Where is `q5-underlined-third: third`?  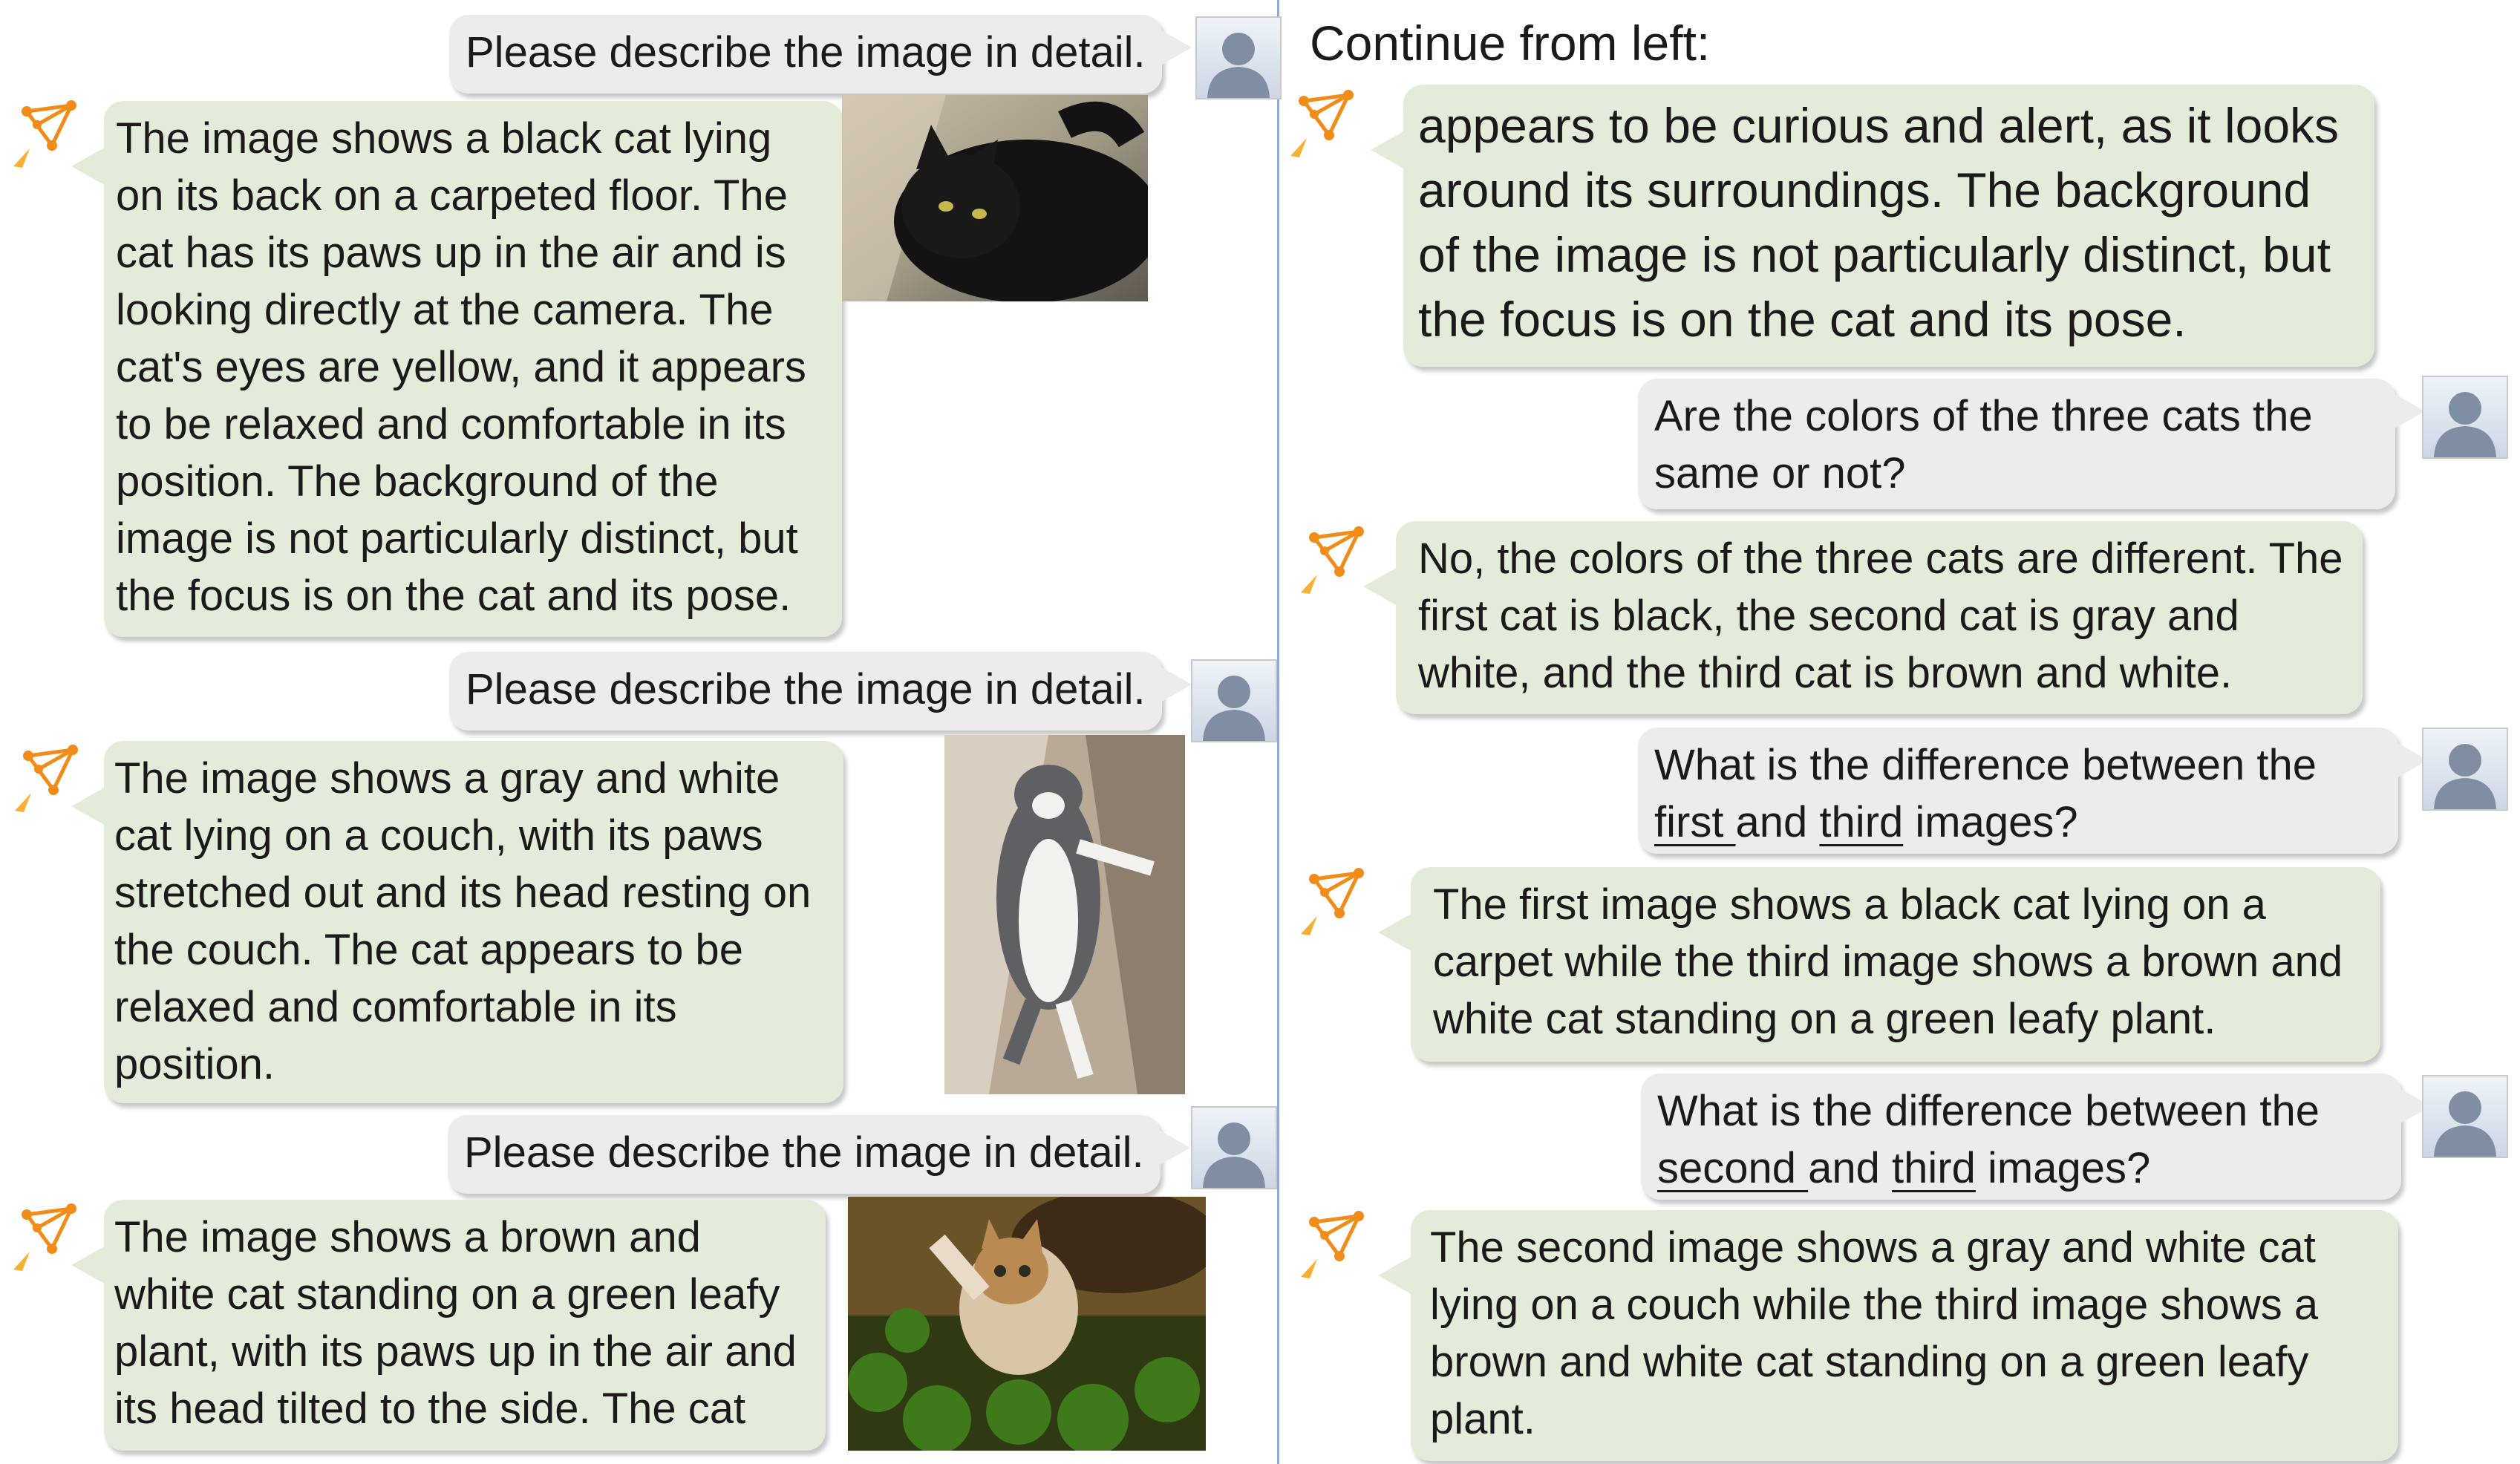
q5-underlined-third: third is located at coordinates (1861, 822).